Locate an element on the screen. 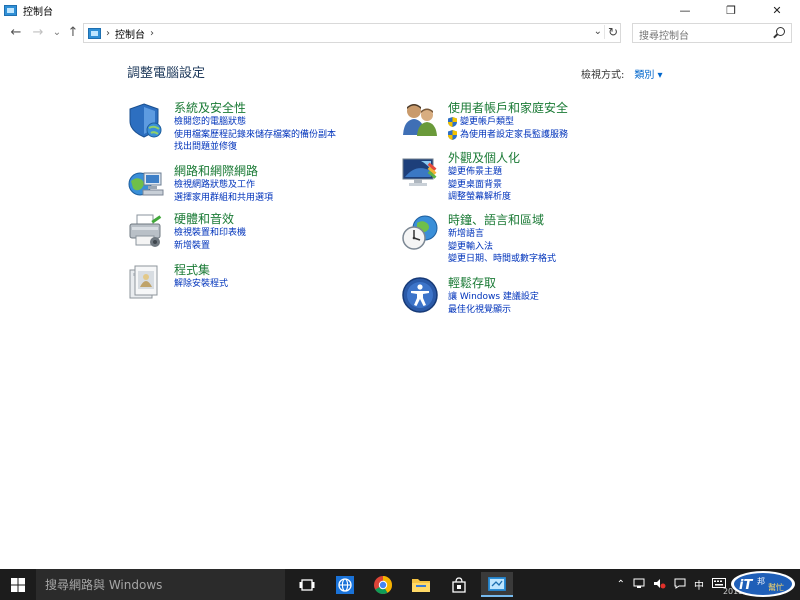  start-button is located at coordinates (18, 584).